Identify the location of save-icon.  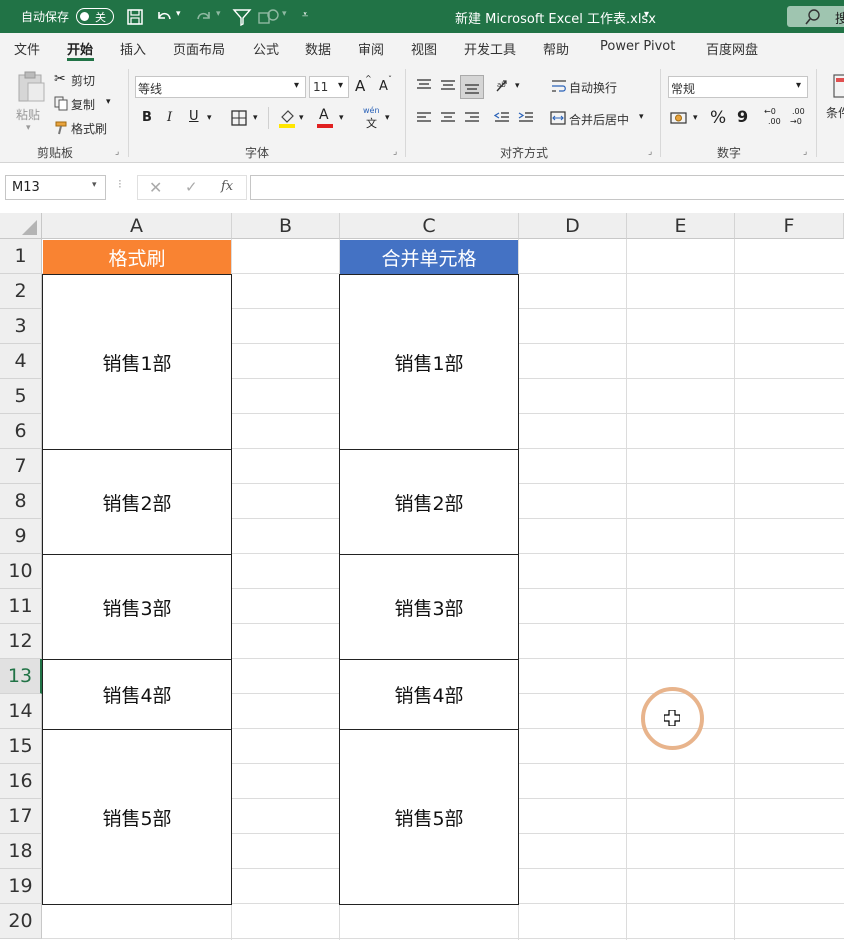
(135, 17).